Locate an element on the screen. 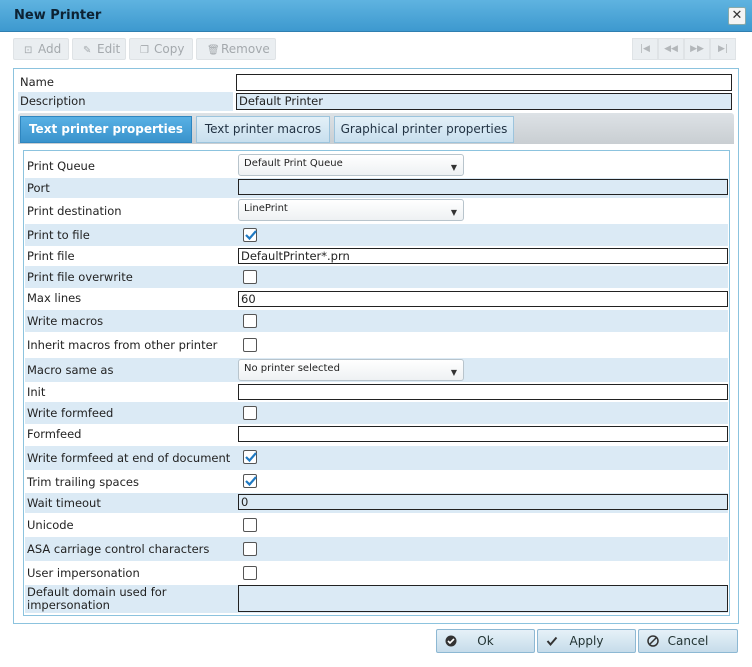  write-formfeed-row: Write formfeed is located at coordinates (376, 413).